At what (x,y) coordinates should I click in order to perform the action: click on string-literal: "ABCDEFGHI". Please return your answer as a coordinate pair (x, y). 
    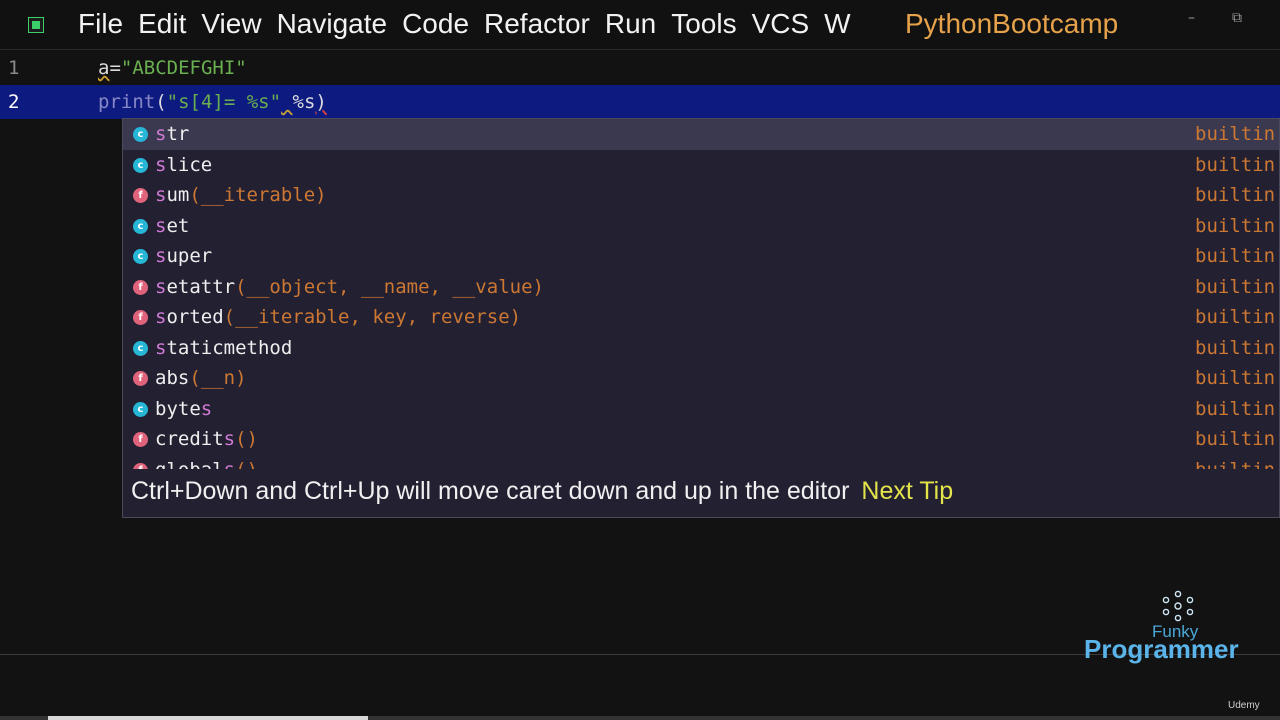
    Looking at the image, I should click on (183, 68).